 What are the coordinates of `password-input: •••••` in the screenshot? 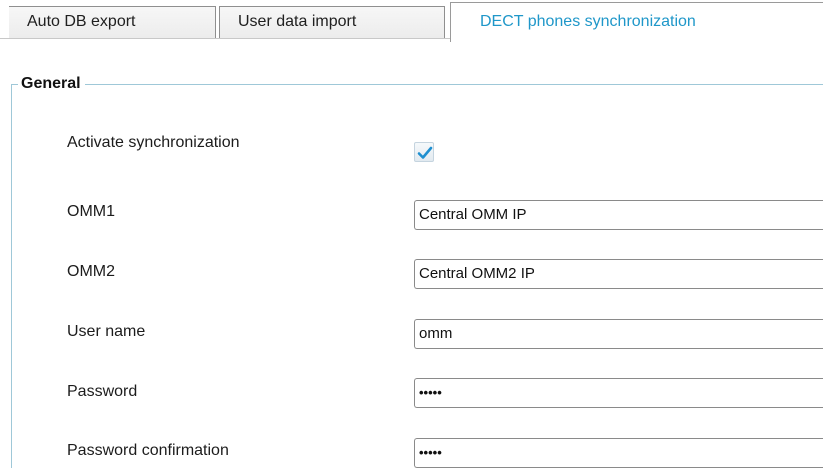 It's located at (618, 393).